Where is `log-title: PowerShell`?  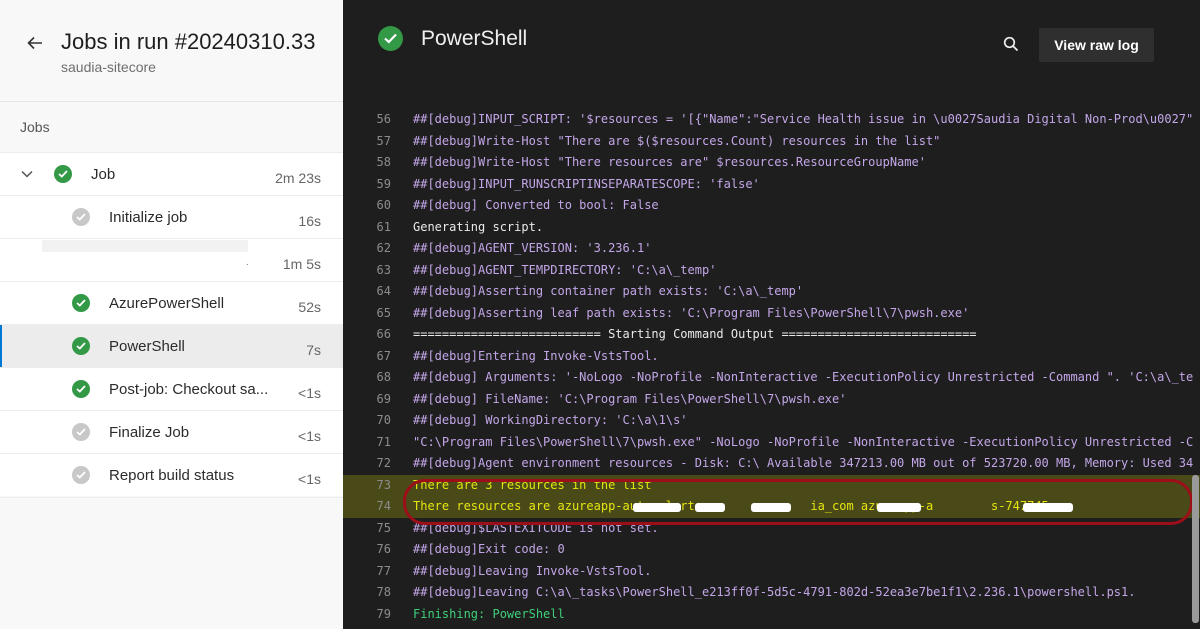
log-title: PowerShell is located at coordinates (474, 38).